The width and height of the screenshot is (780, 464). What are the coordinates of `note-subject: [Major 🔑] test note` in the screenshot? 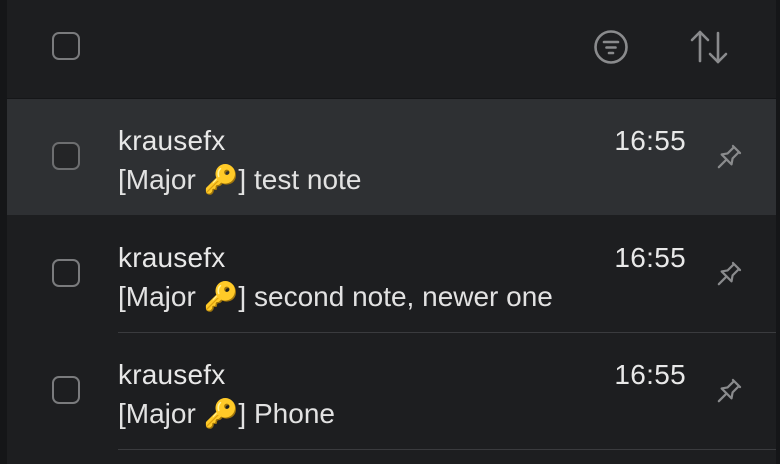 It's located at (240, 179).